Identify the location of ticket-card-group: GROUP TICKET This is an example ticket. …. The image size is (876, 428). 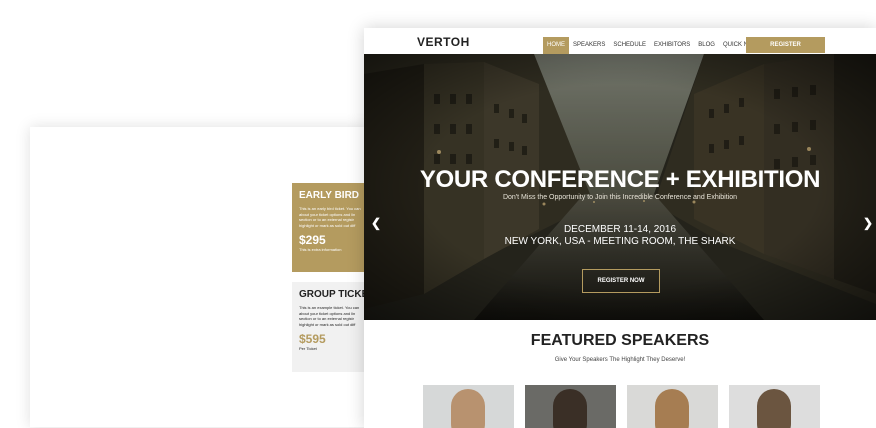
(332, 327).